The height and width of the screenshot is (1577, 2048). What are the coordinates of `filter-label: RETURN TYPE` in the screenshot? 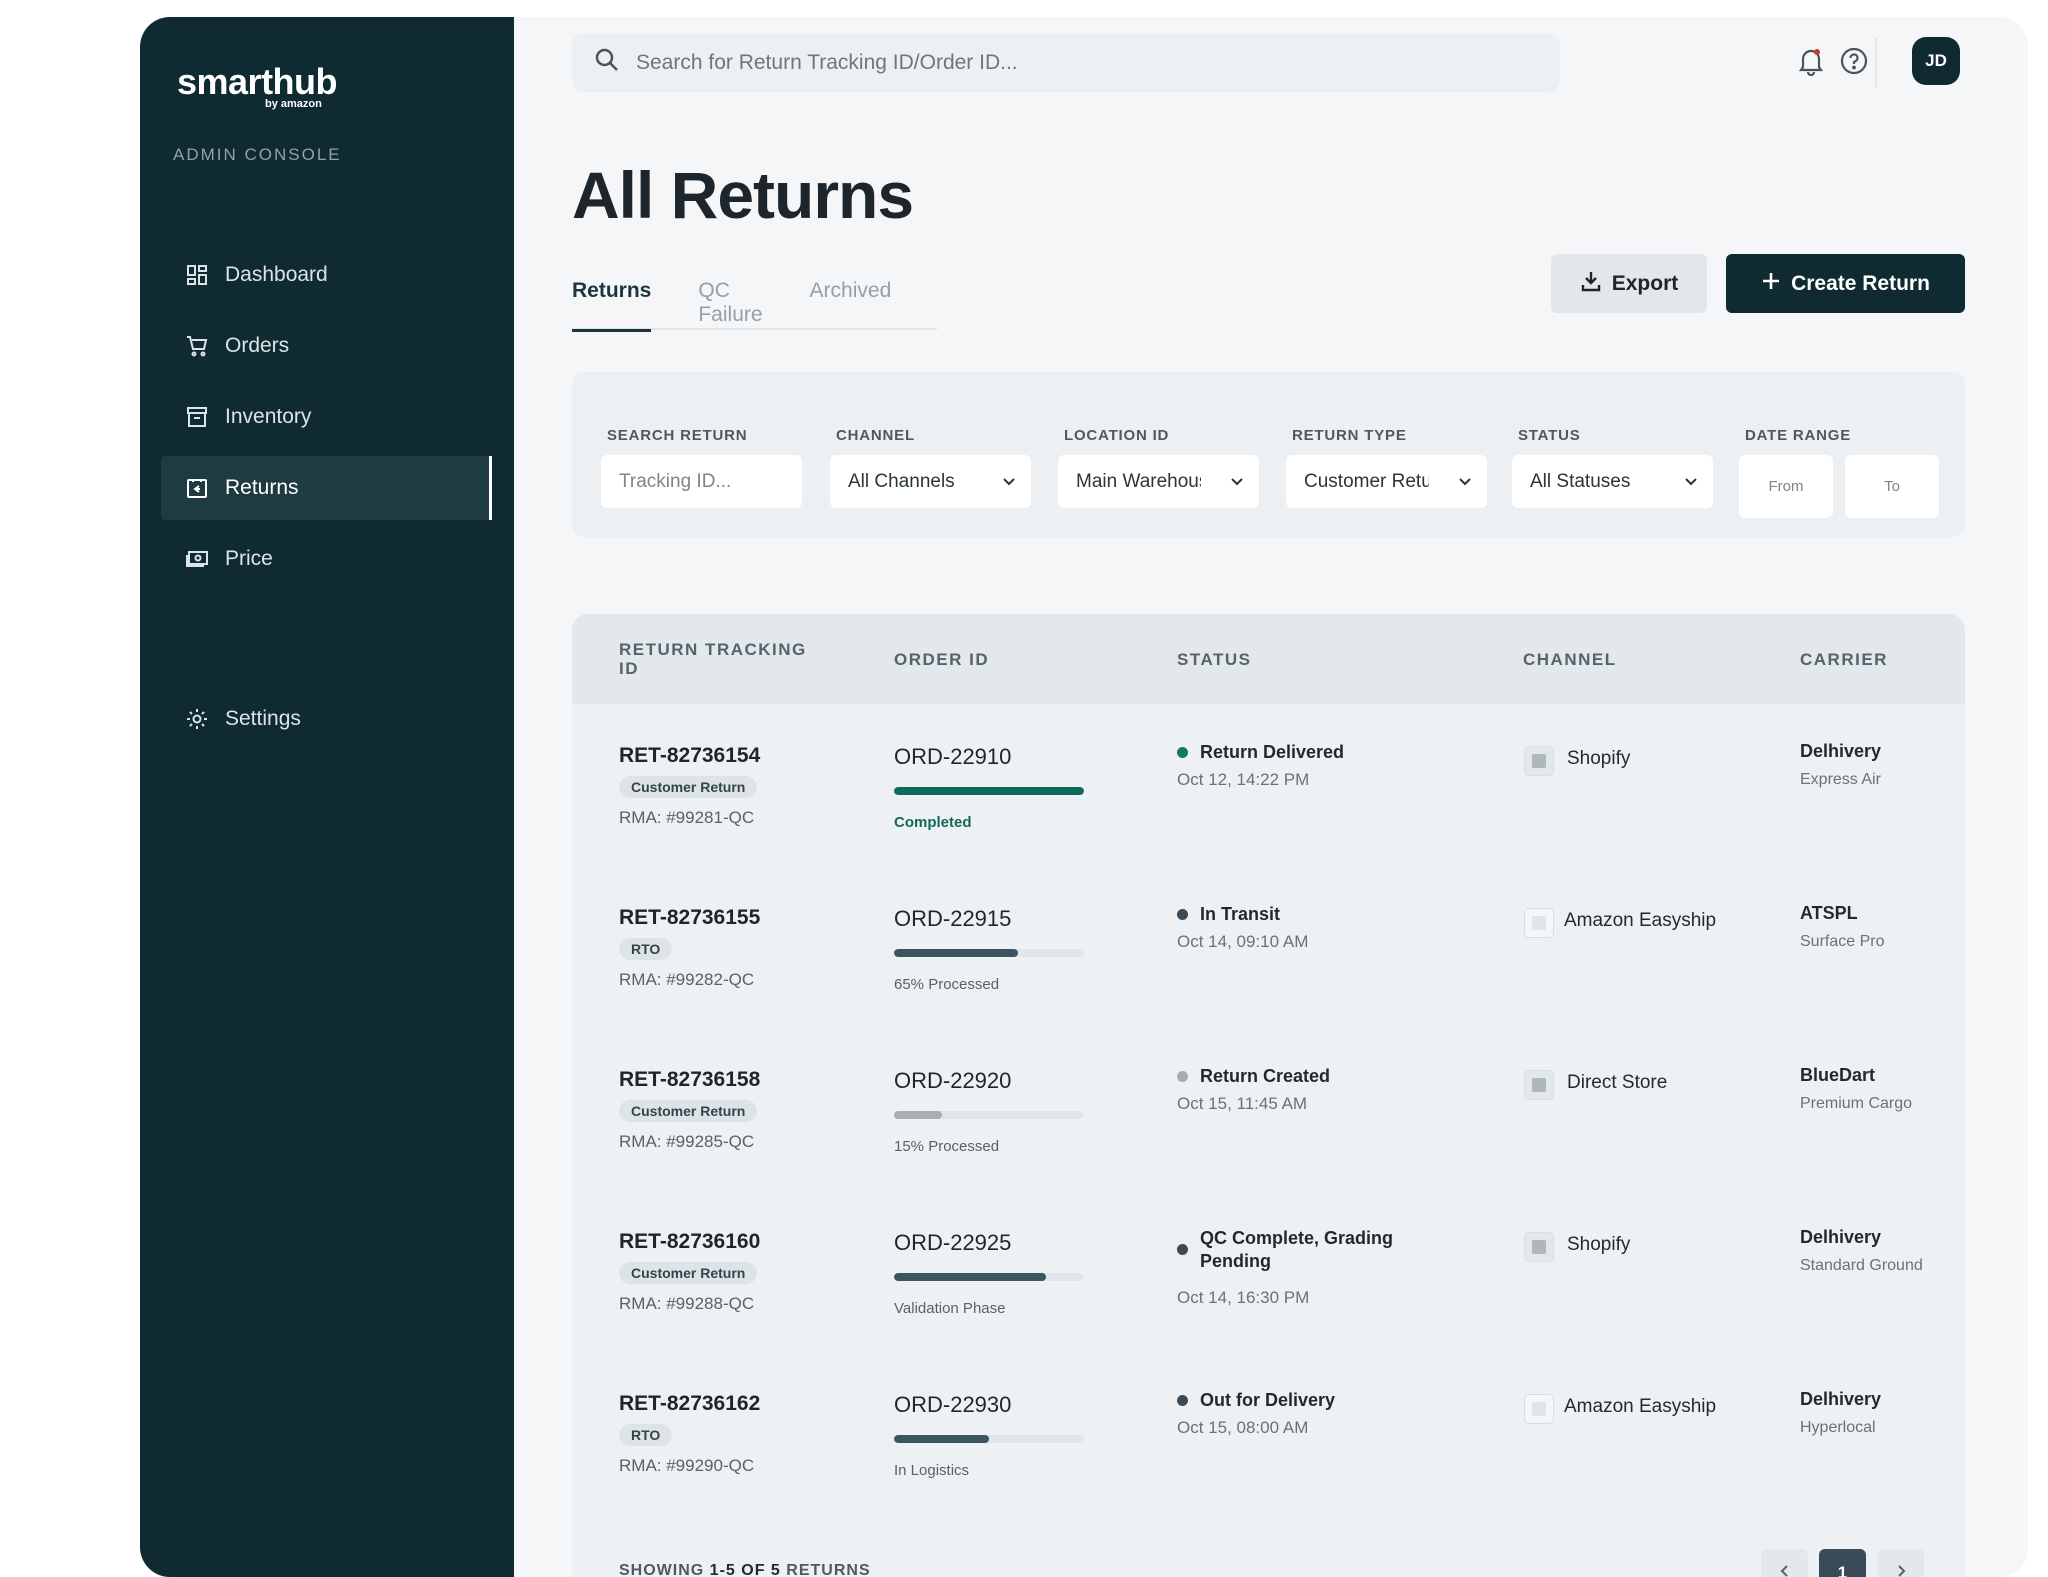 It's located at (1349, 435).